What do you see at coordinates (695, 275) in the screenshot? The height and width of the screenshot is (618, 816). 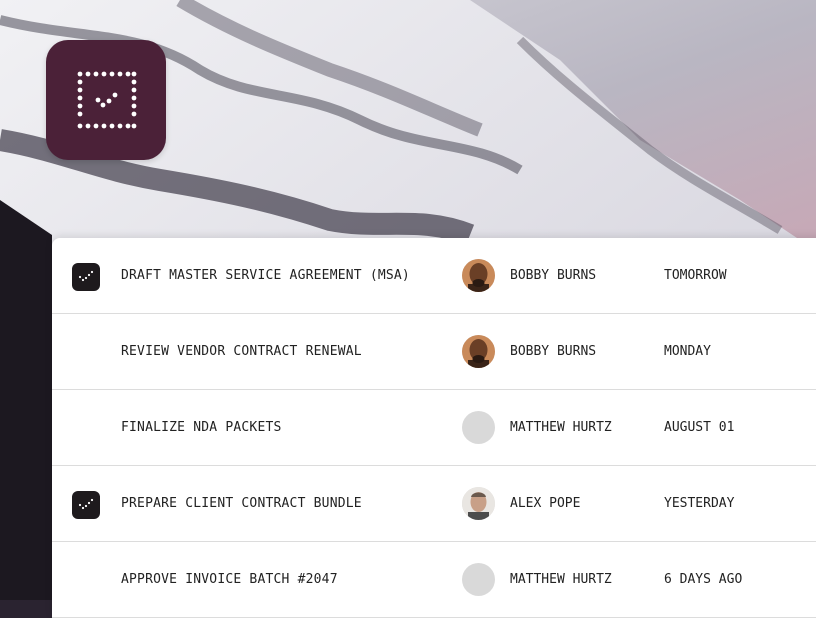 I see `due-date: TOMORROW` at bounding box center [695, 275].